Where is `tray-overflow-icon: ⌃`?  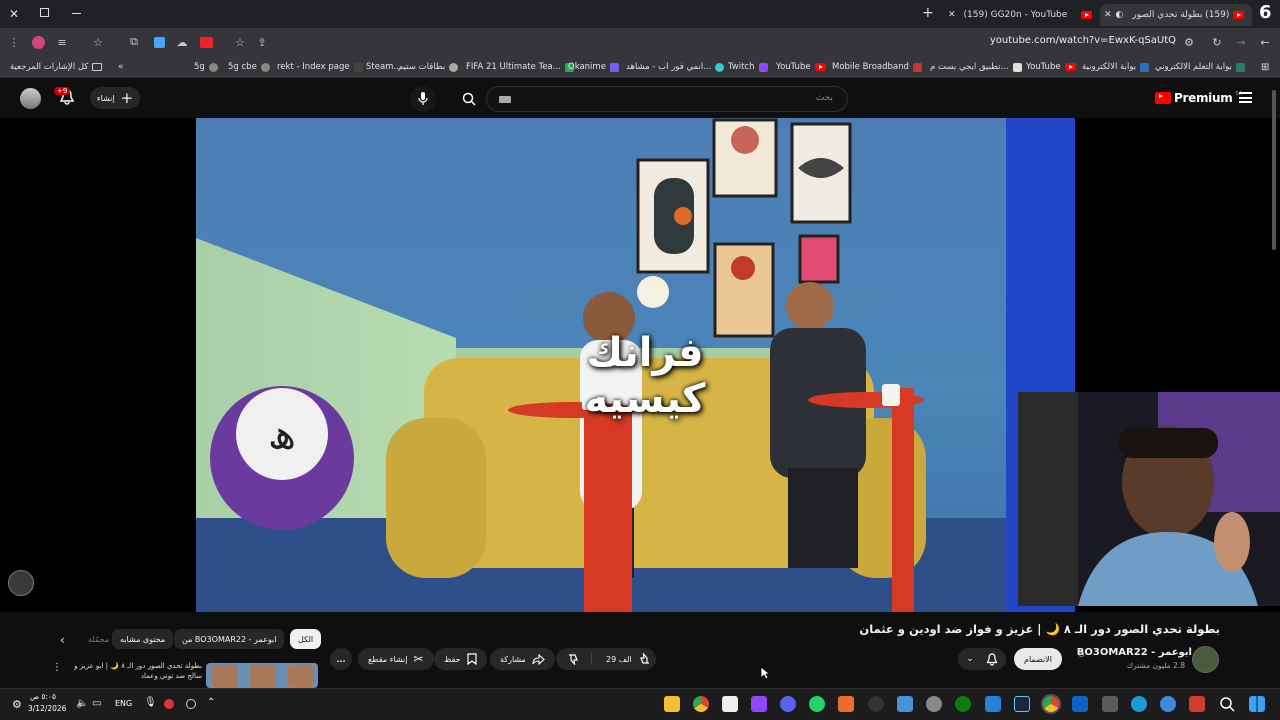 tray-overflow-icon: ⌃ is located at coordinates (211, 702).